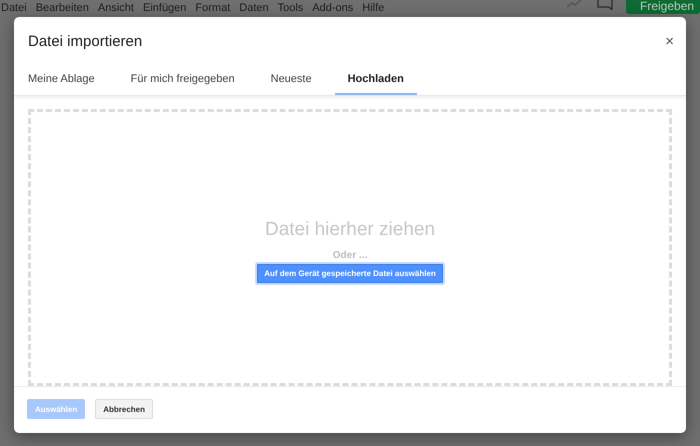 This screenshot has width=700, height=446. I want to click on tab: Hochladen, so click(375, 79).